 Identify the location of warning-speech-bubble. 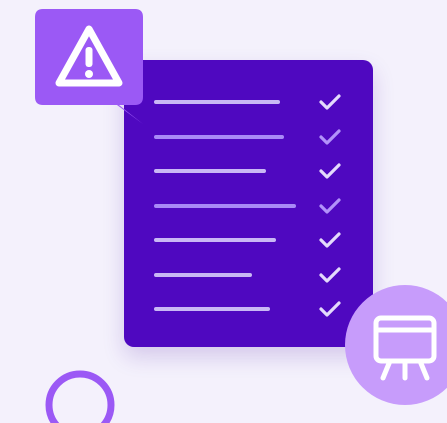
(89, 66).